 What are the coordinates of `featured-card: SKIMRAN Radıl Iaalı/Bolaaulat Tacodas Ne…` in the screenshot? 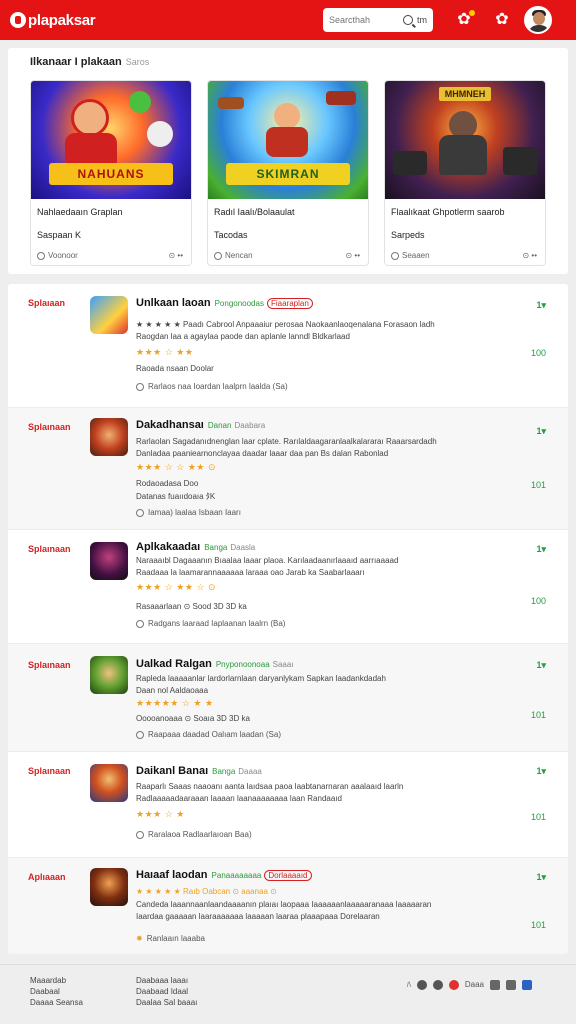 It's located at (288, 173).